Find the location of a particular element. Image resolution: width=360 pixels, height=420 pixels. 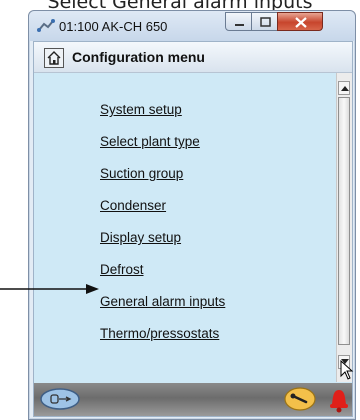

overview-icon is located at coordinates (60, 399).